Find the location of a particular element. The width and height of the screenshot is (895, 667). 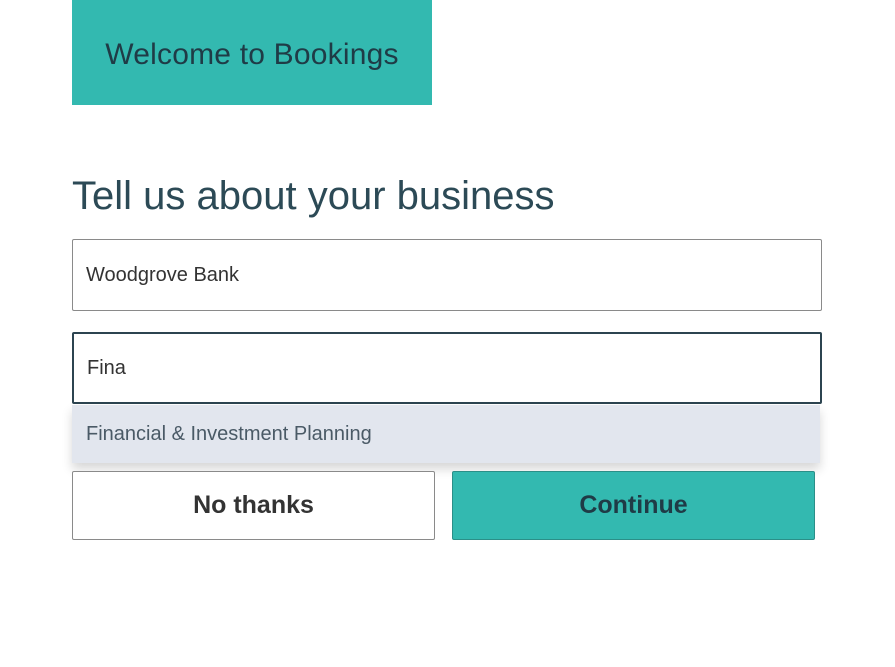

business-name-input is located at coordinates (447, 275).